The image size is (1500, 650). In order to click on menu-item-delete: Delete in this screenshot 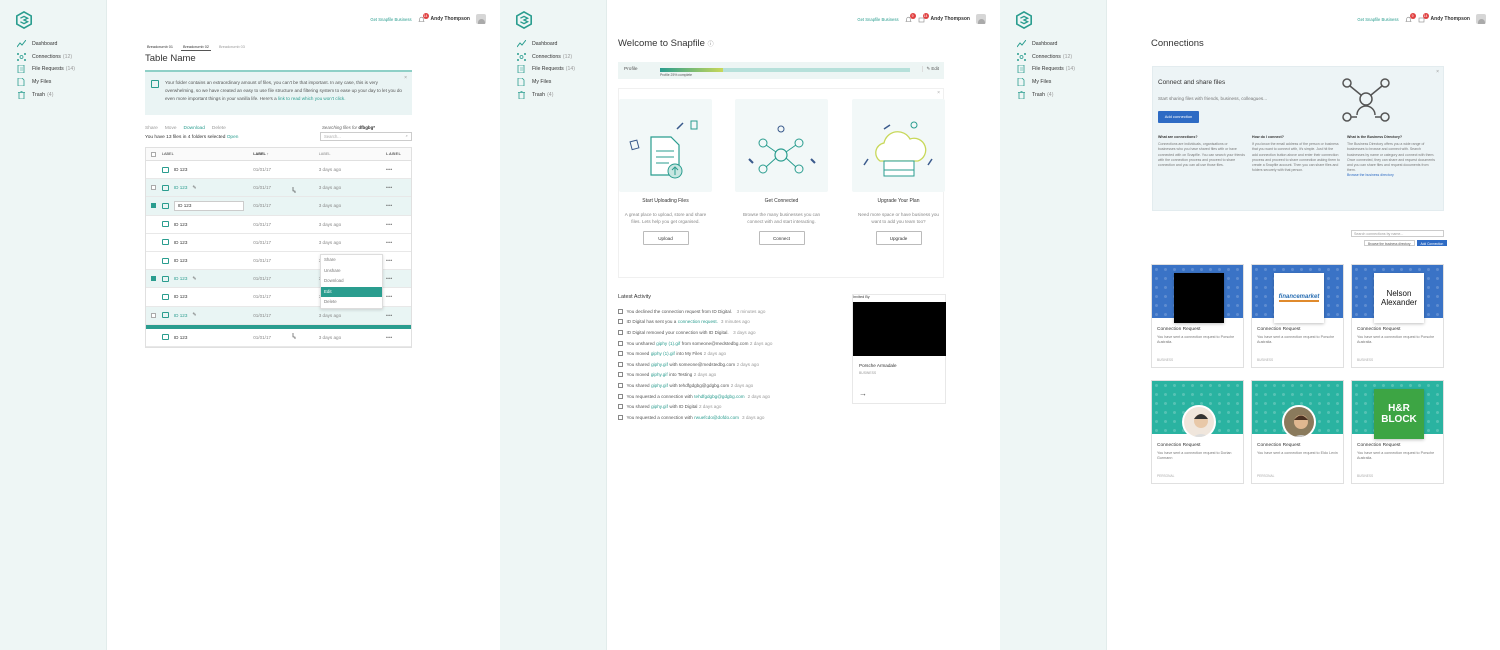, I will do `click(351, 302)`.